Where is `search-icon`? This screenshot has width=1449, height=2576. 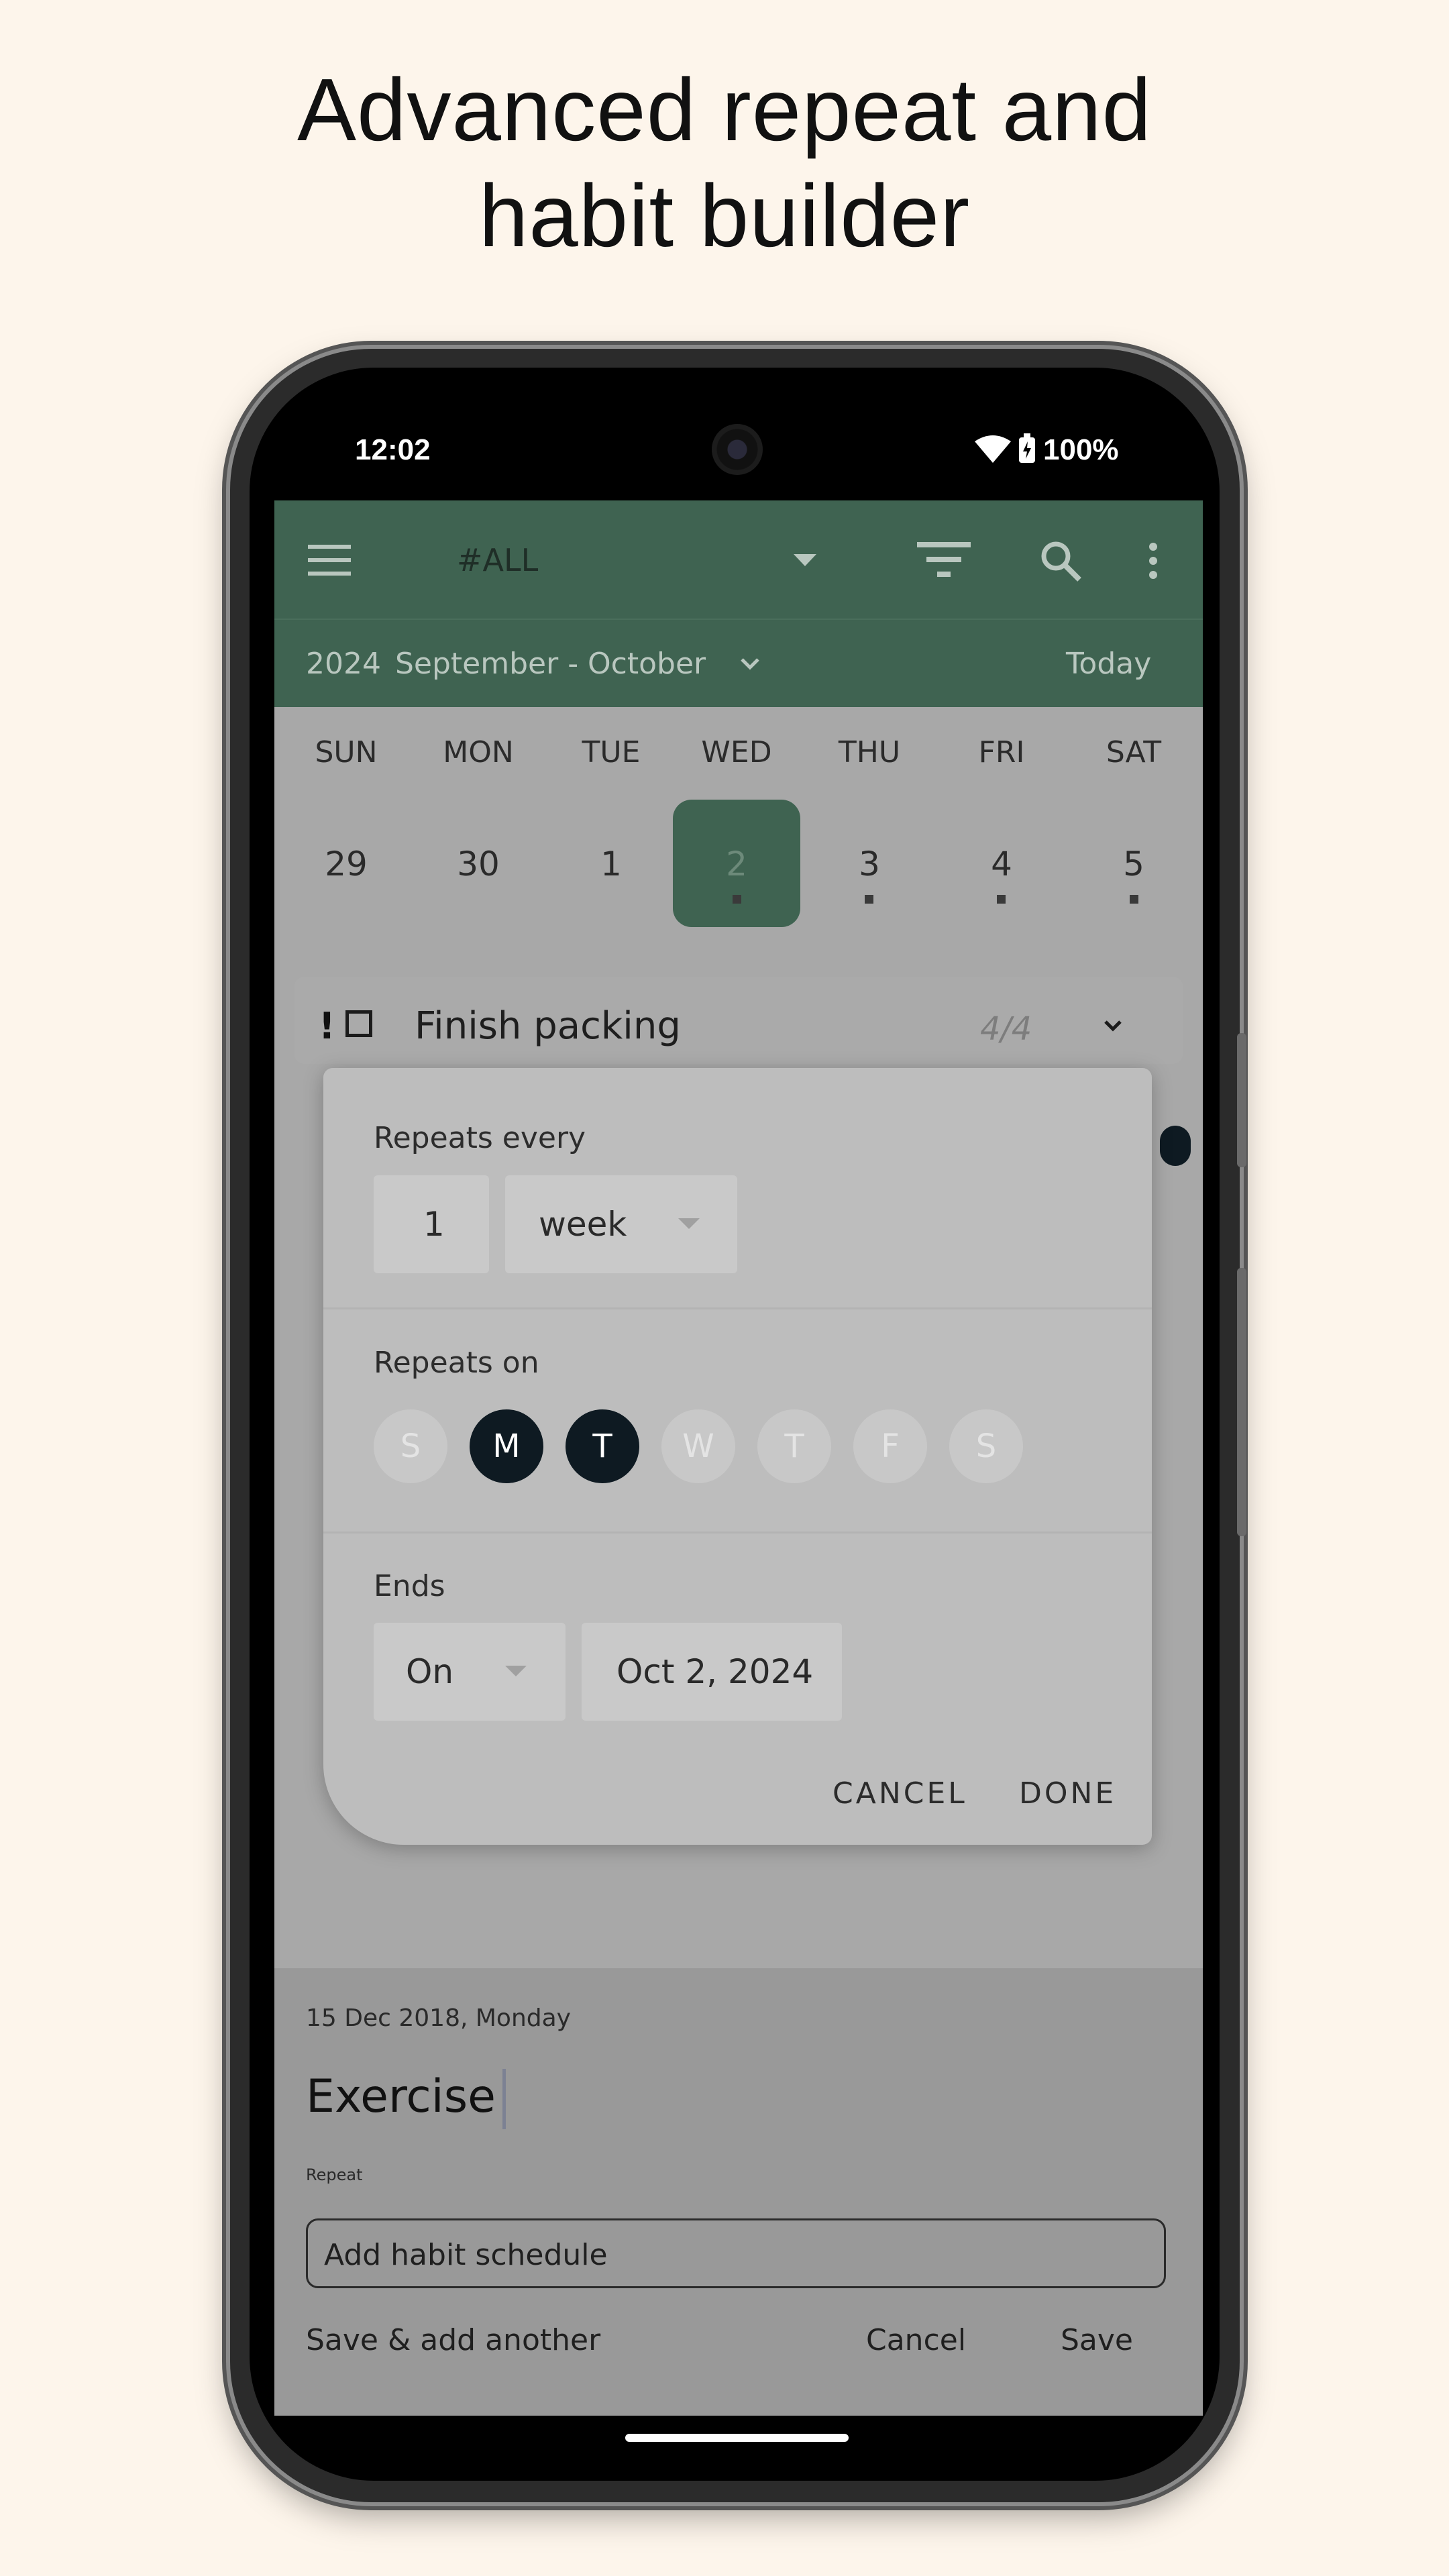 search-icon is located at coordinates (1060, 562).